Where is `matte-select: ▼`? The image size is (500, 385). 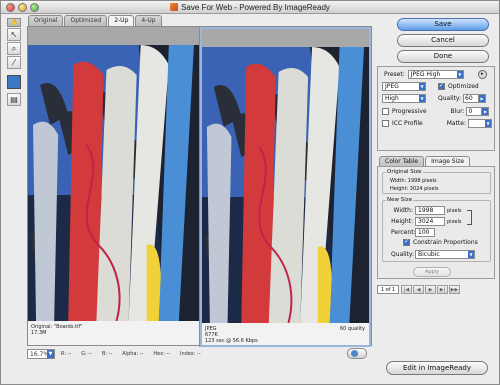
matte-select: ▼ is located at coordinates (480, 123).